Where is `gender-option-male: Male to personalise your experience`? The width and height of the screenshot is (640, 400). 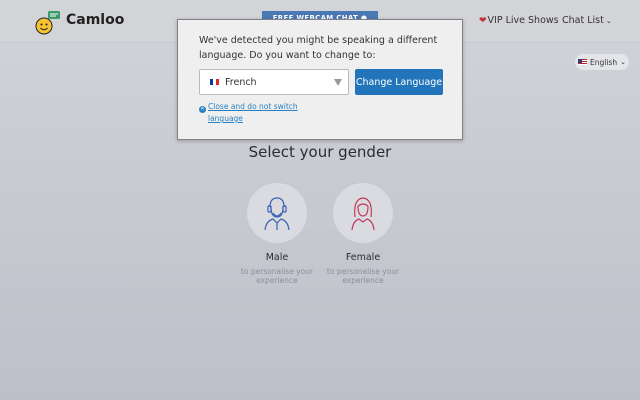
gender-option-male: Male to personalise your experience is located at coordinates (277, 234).